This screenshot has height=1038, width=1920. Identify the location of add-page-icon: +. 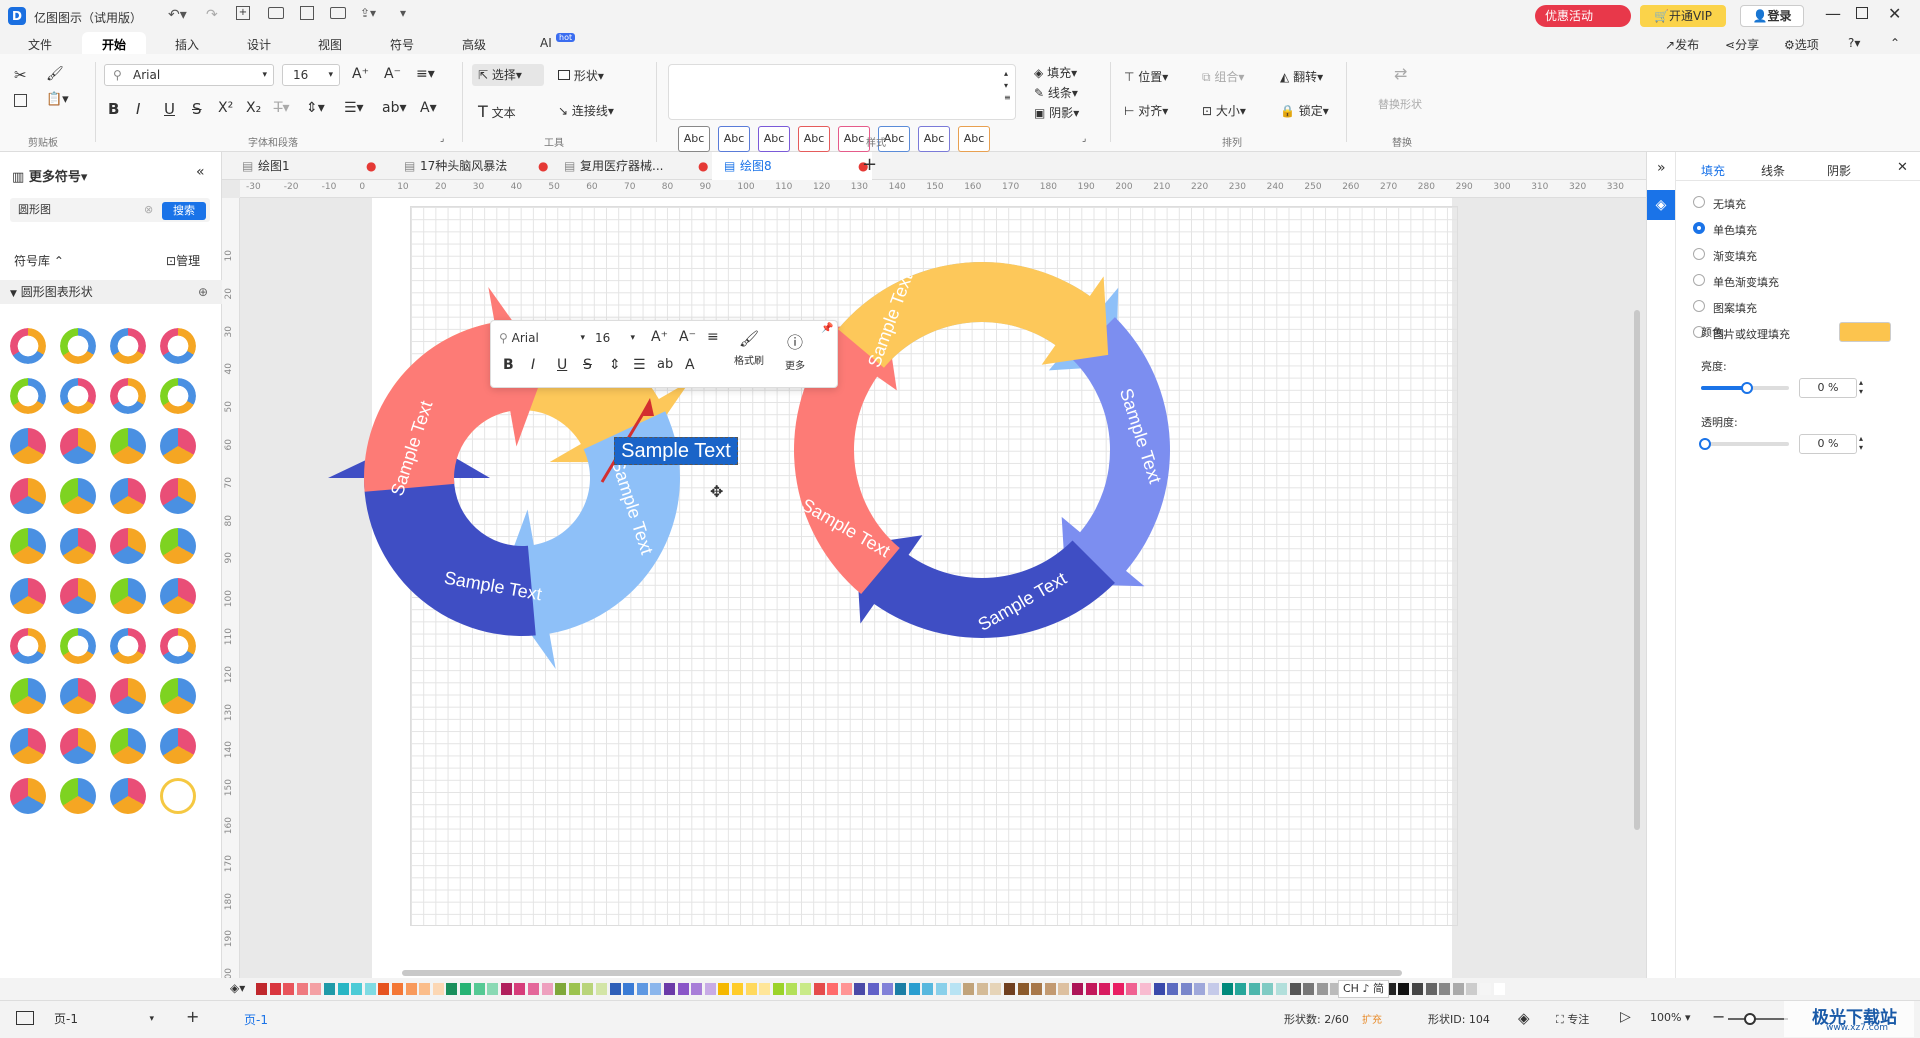
(192, 1016).